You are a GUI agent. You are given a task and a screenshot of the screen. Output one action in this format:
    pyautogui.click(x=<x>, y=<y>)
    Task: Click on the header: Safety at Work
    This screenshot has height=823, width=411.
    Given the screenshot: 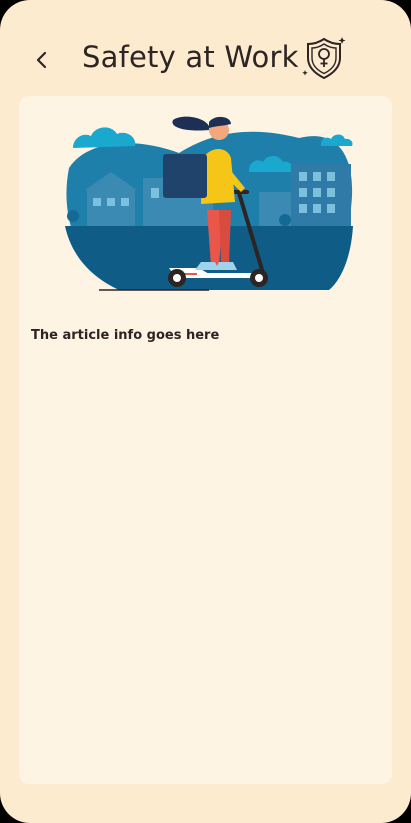 What is the action you would take?
    pyautogui.click(x=205, y=47)
    